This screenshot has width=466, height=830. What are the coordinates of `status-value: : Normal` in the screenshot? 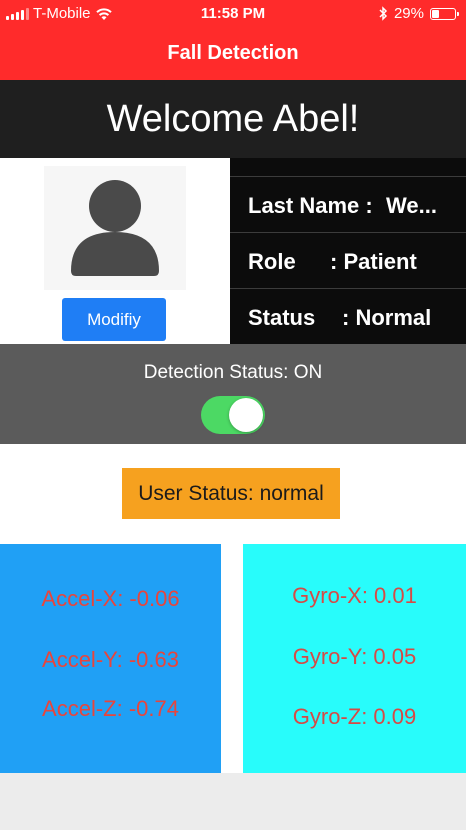 It's located at (387, 317).